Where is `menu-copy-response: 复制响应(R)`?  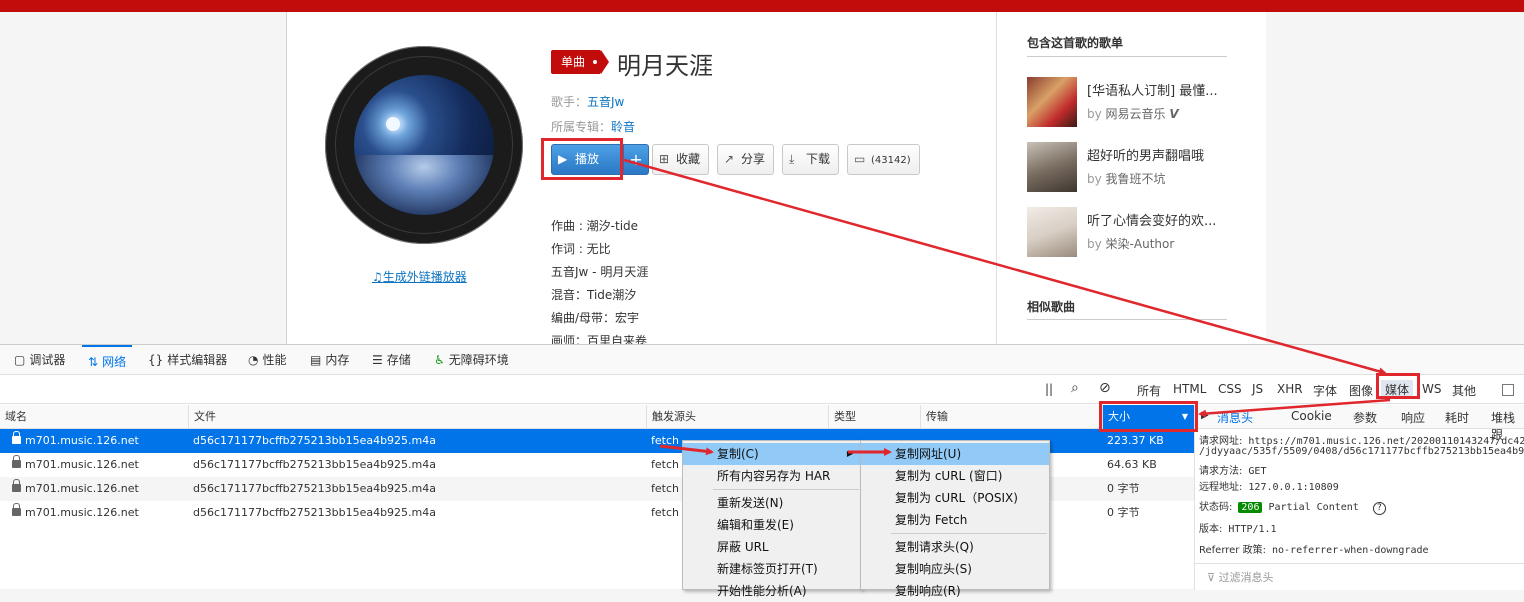
menu-copy-response: 复制响应(R) is located at coordinates (911, 591).